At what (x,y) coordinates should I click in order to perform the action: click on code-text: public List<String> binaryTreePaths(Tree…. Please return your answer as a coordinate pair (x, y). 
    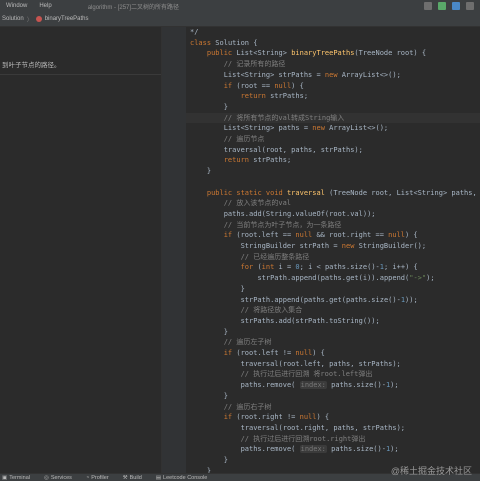
    Looking at the image, I should click on (316, 53).